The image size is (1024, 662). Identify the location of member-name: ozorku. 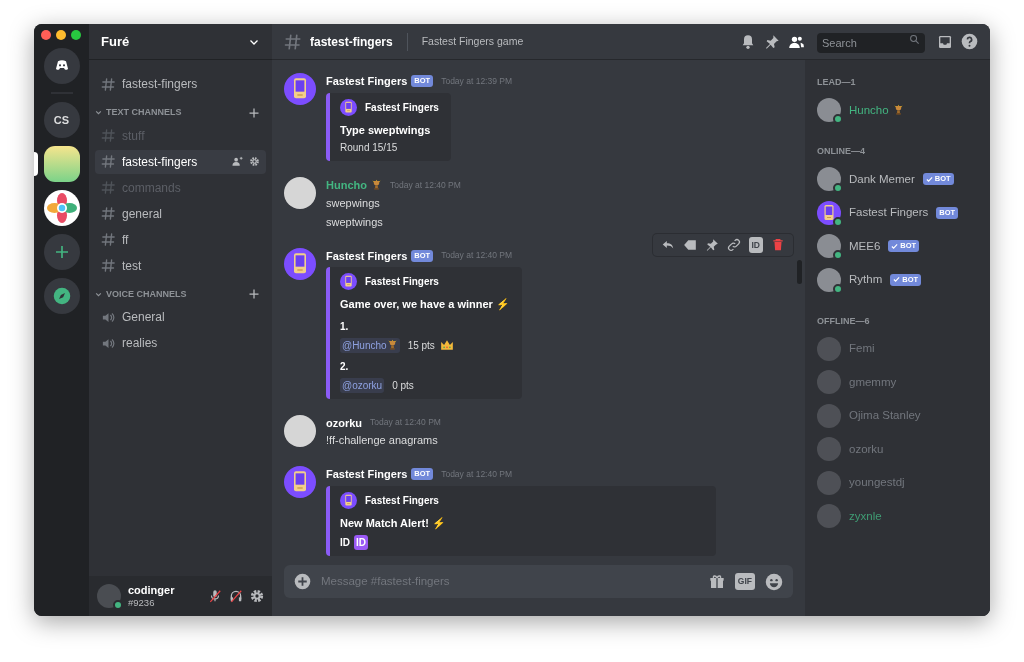
(866, 449).